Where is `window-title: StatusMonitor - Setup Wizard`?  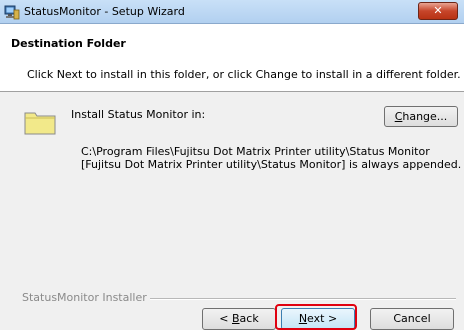
window-title: StatusMonitor - Setup Wizard is located at coordinates (104, 11).